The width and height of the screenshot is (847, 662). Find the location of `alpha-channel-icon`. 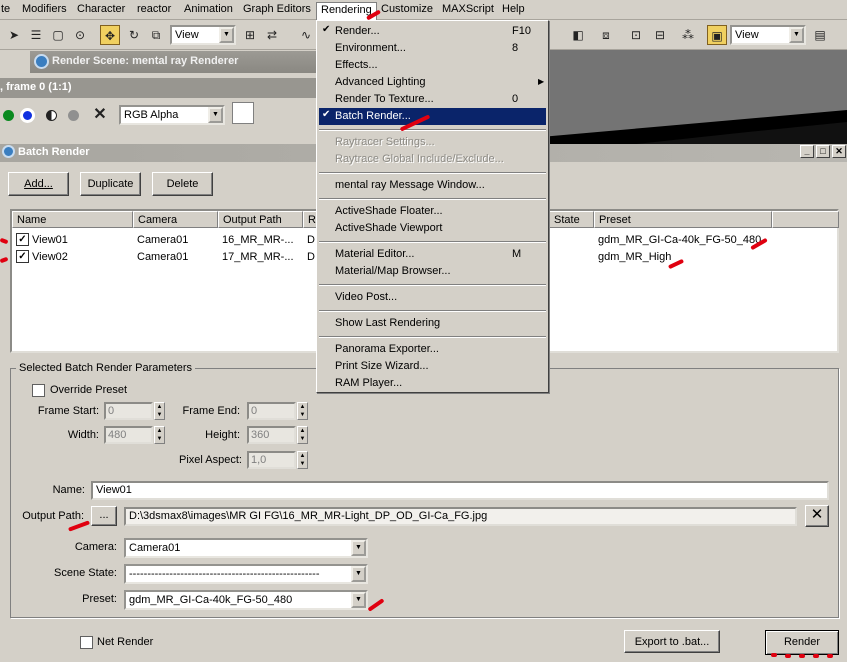

alpha-channel-icon is located at coordinates (51, 115).